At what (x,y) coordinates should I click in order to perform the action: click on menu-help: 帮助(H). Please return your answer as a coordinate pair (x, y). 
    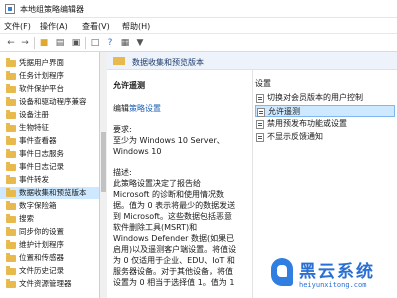
    Looking at the image, I should click on (136, 26).